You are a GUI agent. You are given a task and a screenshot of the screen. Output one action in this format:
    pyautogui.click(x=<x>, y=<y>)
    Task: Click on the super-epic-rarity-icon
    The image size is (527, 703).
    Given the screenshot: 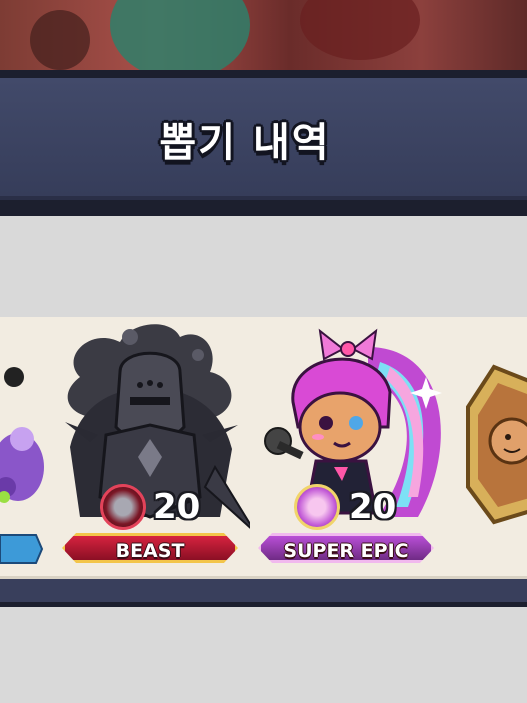 What is the action you would take?
    pyautogui.click(x=317, y=507)
    